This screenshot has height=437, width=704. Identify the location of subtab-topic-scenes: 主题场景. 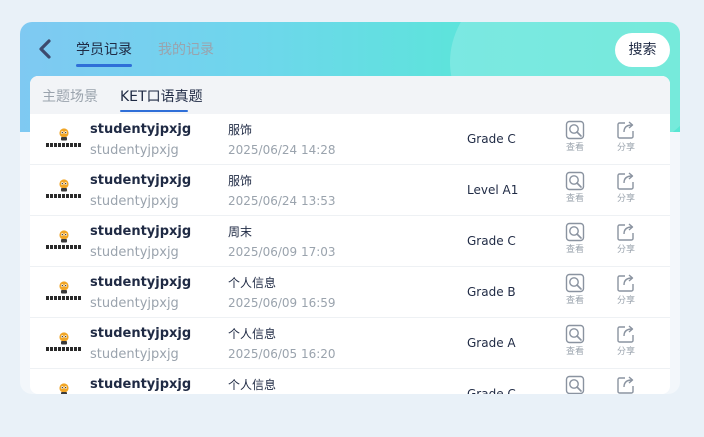
(70, 97).